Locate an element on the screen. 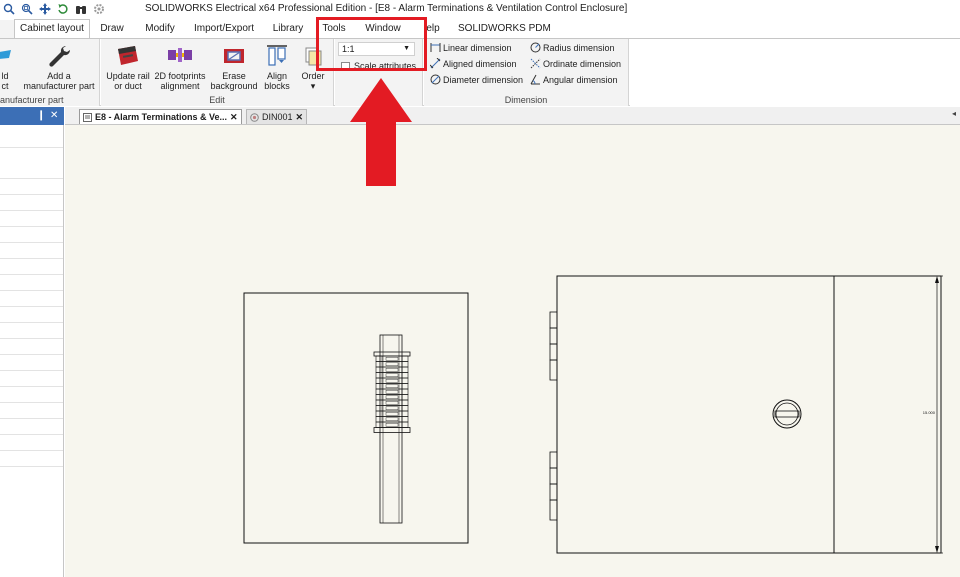  tab-modify: Modify is located at coordinates (160, 29).